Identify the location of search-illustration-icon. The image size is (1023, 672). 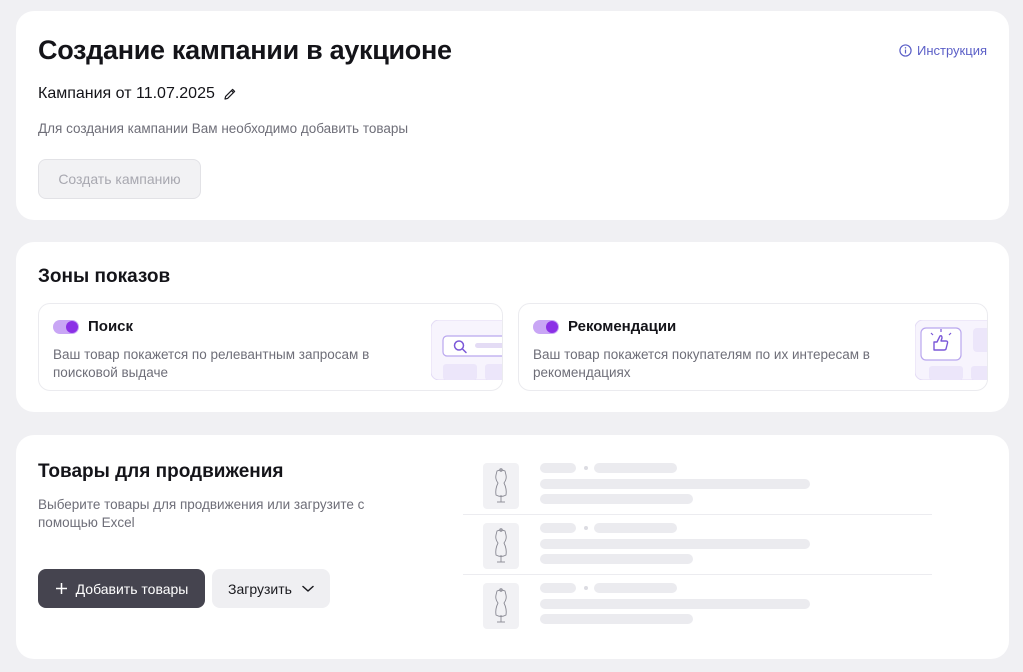
(466, 350).